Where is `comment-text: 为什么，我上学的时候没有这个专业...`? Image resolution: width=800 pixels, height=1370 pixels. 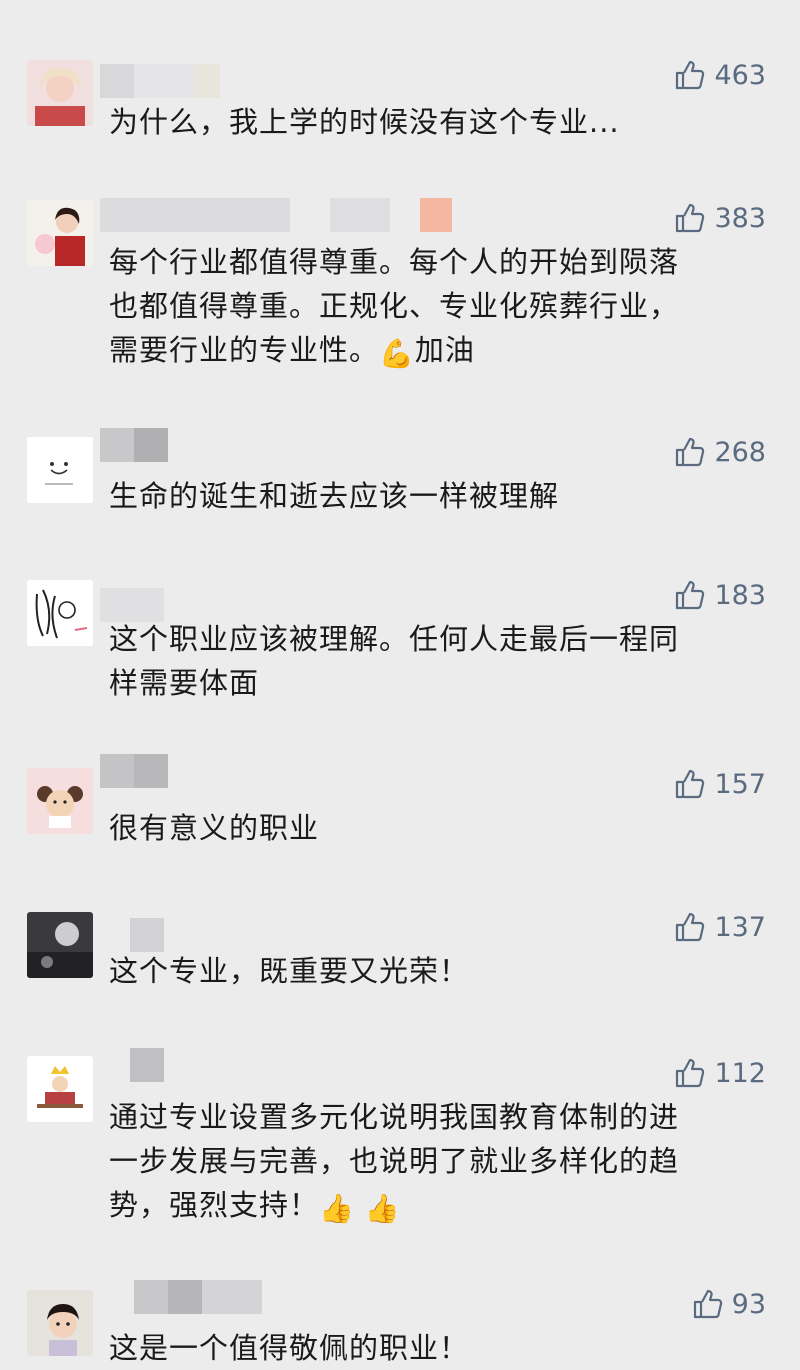
comment-text: 为什么，我上学的时候没有这个专业... is located at coordinates (364, 122).